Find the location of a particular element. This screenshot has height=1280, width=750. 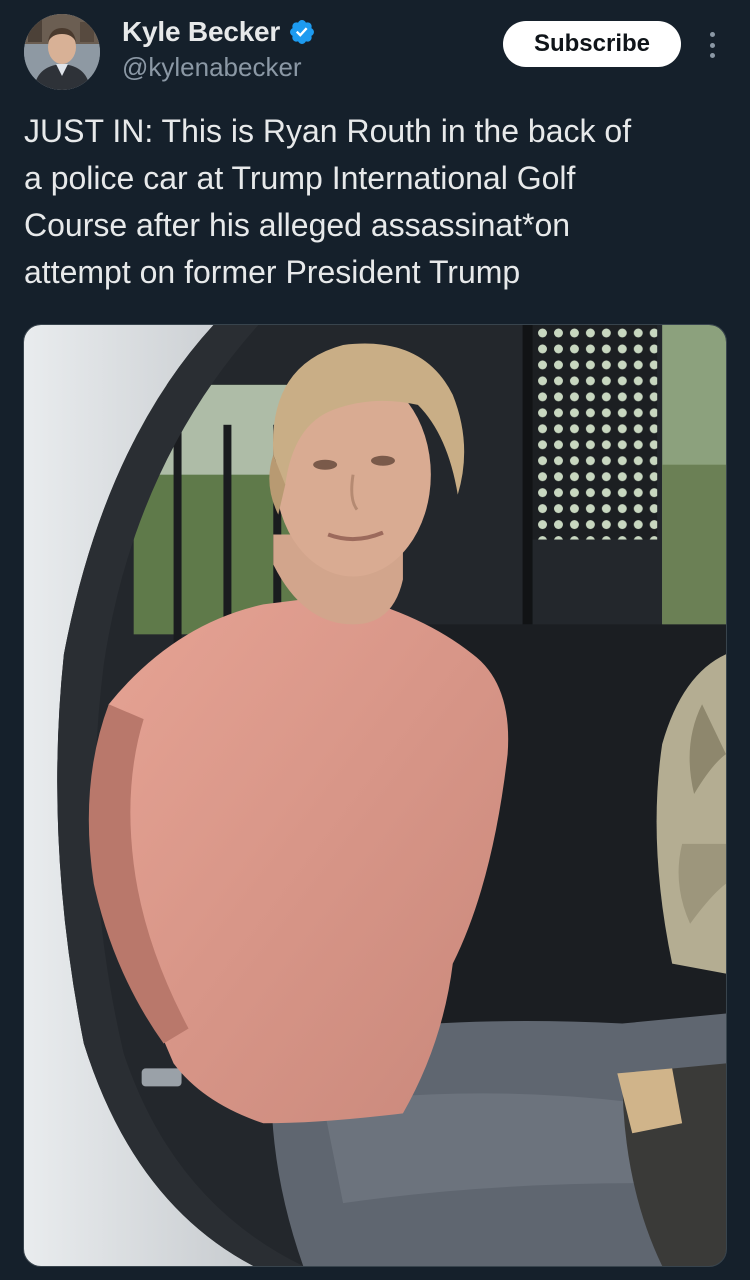

author-name-row: Kyle Becker is located at coordinates (219, 32).